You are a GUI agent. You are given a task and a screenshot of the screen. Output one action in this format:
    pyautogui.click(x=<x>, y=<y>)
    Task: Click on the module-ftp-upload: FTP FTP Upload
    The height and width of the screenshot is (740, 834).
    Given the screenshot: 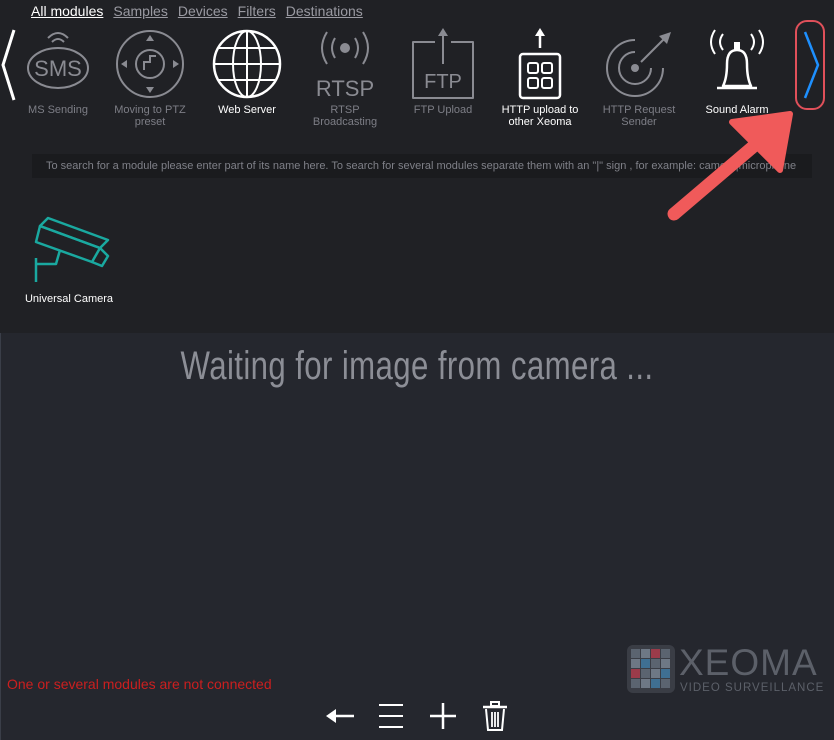 What is the action you would take?
    pyautogui.click(x=443, y=72)
    